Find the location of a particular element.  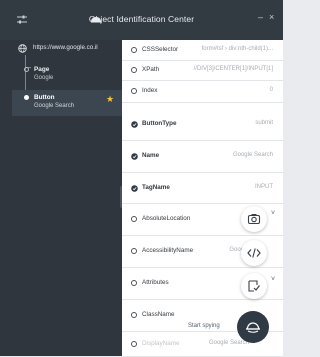

window-title: Object Identification Center is located at coordinates (141, 19).